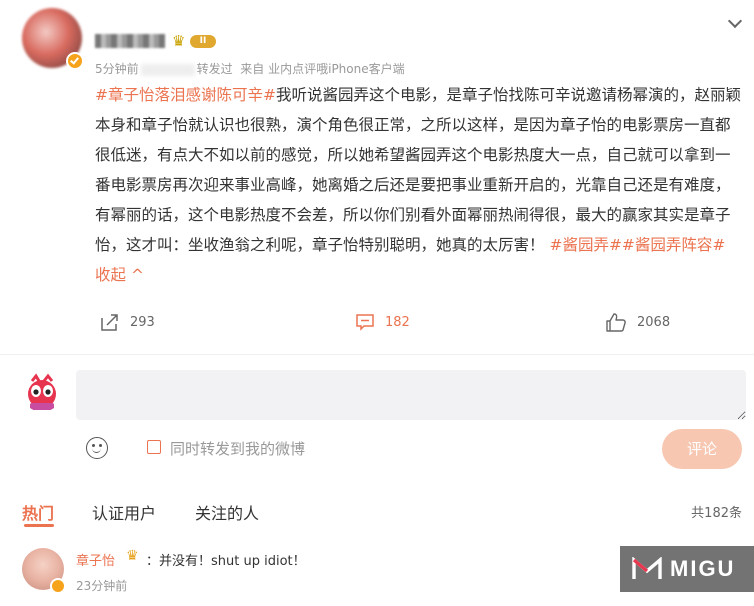 This screenshot has width=754, height=606. Describe the element at coordinates (227, 512) in the screenshot. I see `tab-following: 关注的人` at that location.